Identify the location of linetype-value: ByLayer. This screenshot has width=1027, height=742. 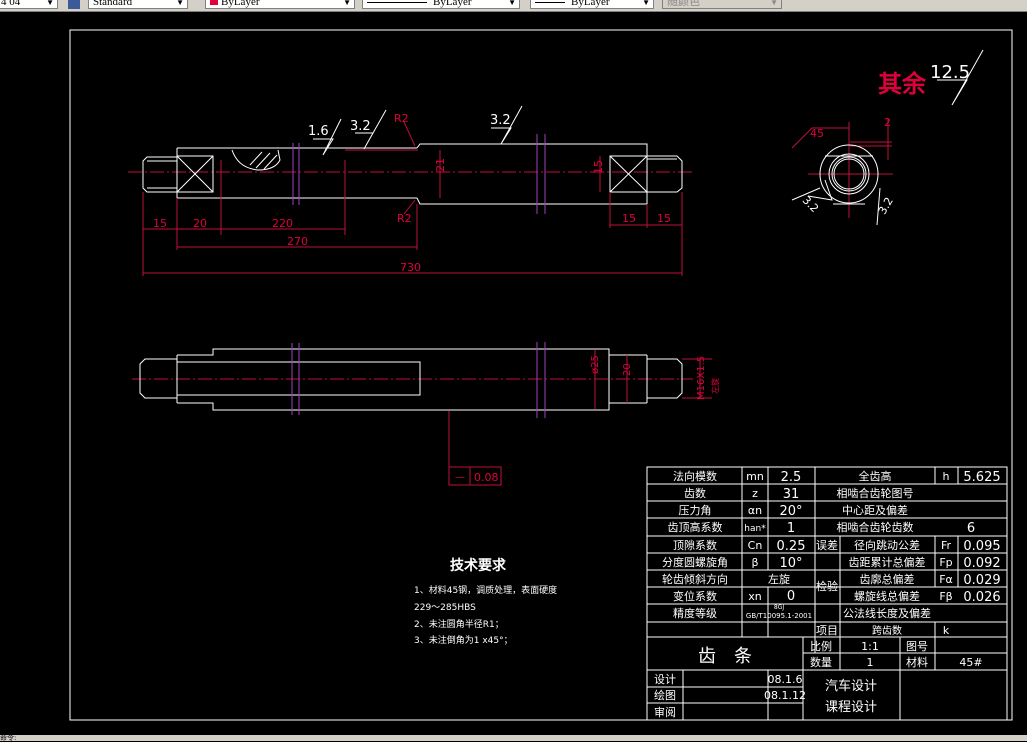
(452, 4).